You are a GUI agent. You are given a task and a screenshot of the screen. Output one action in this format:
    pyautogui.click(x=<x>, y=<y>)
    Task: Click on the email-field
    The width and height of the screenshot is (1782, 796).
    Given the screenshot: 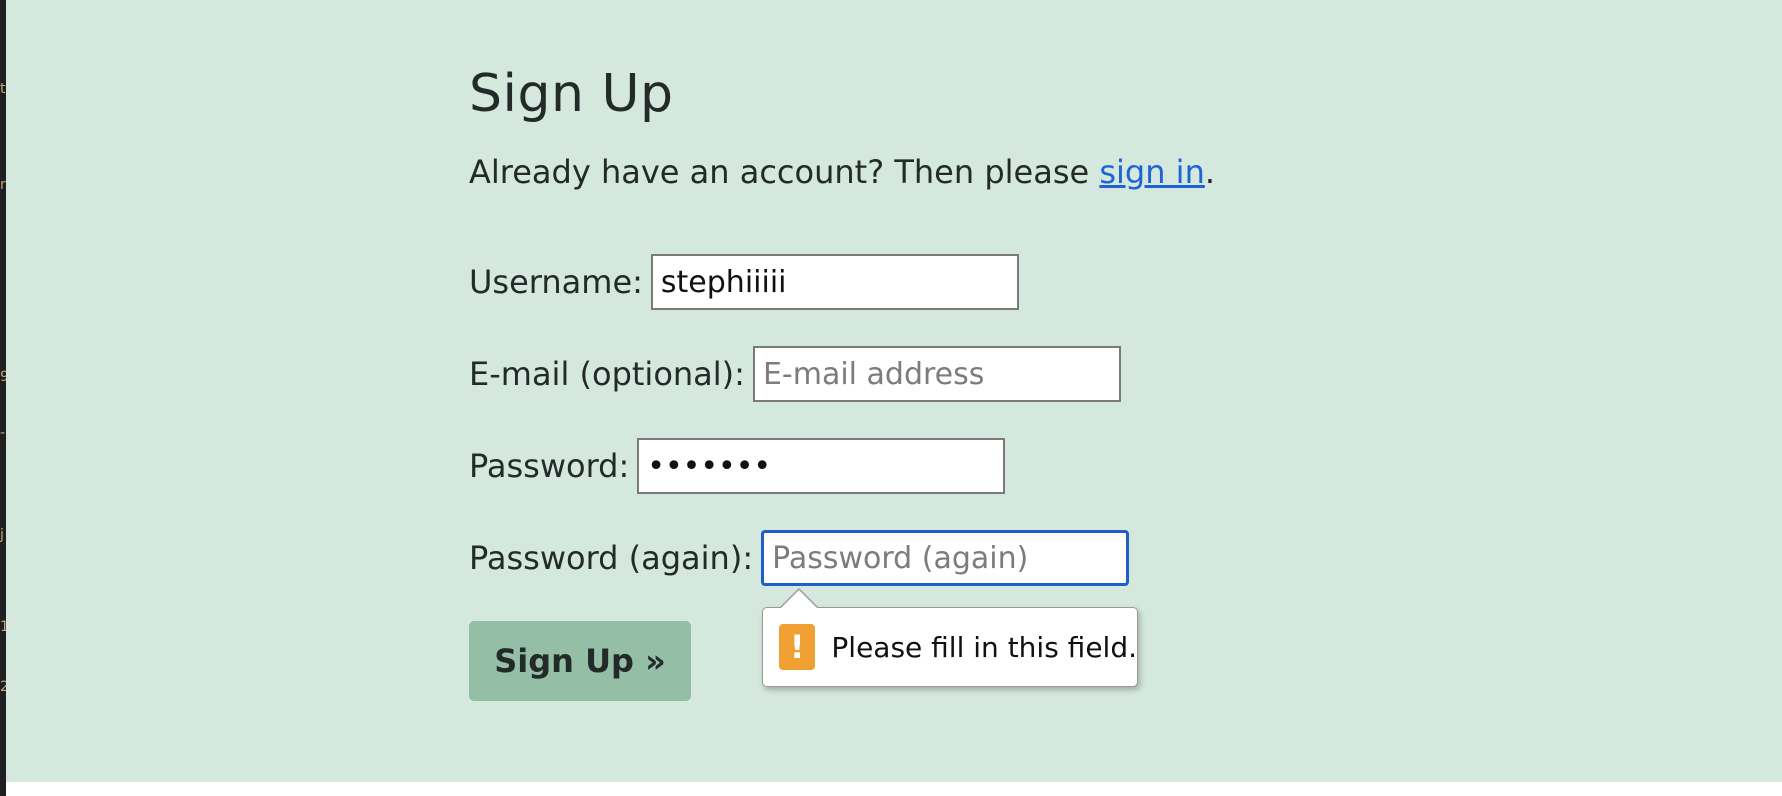 What is the action you would take?
    pyautogui.click(x=936, y=374)
    